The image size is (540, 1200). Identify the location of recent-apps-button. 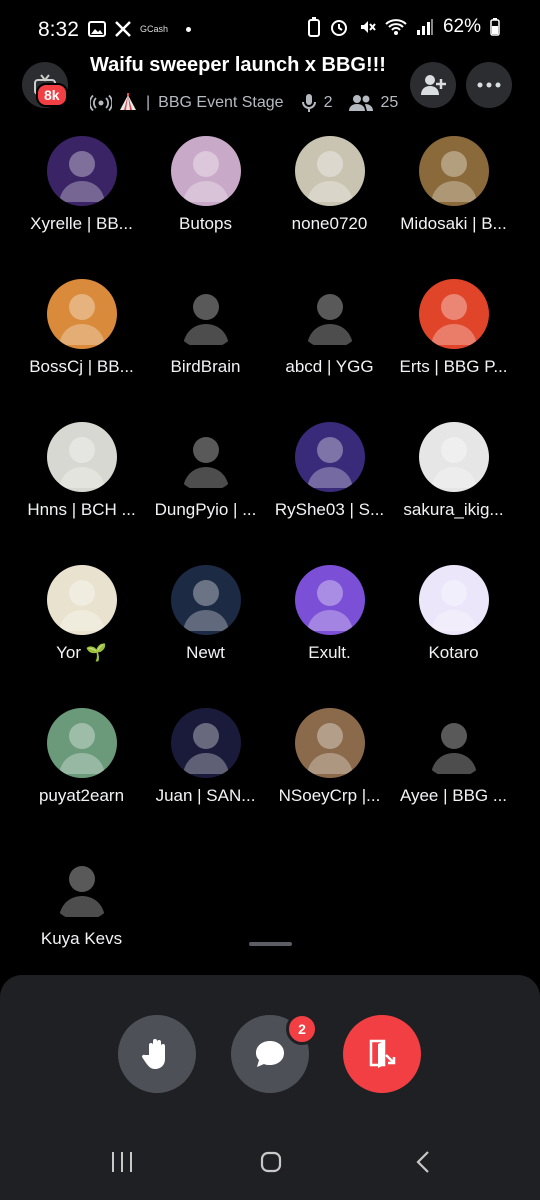
(122, 1162).